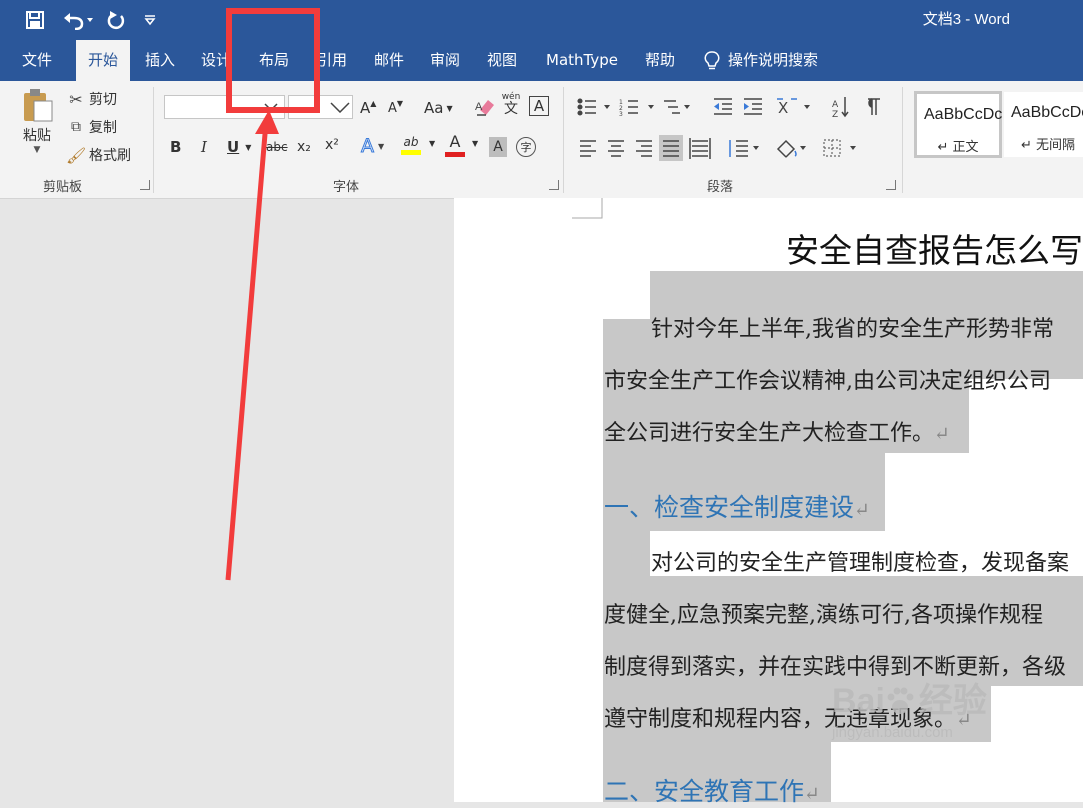 The width and height of the screenshot is (1083, 808). I want to click on document-title-text: 安全自查报告怎么写, so click(934, 250).